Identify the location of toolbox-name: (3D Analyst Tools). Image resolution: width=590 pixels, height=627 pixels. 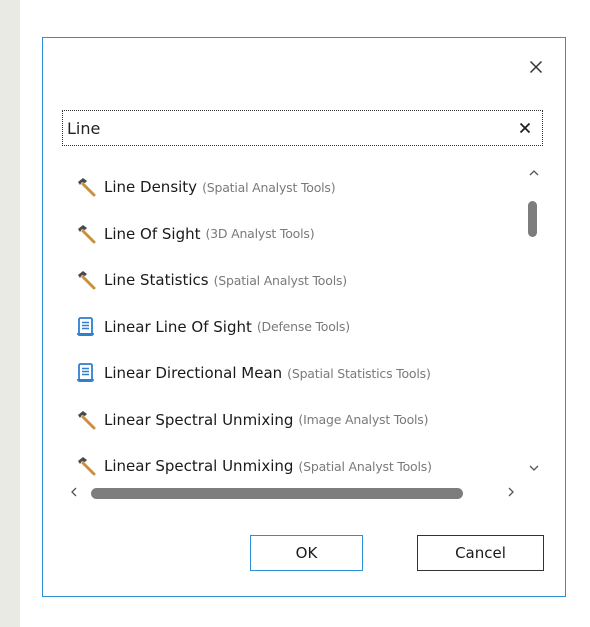
(260, 233).